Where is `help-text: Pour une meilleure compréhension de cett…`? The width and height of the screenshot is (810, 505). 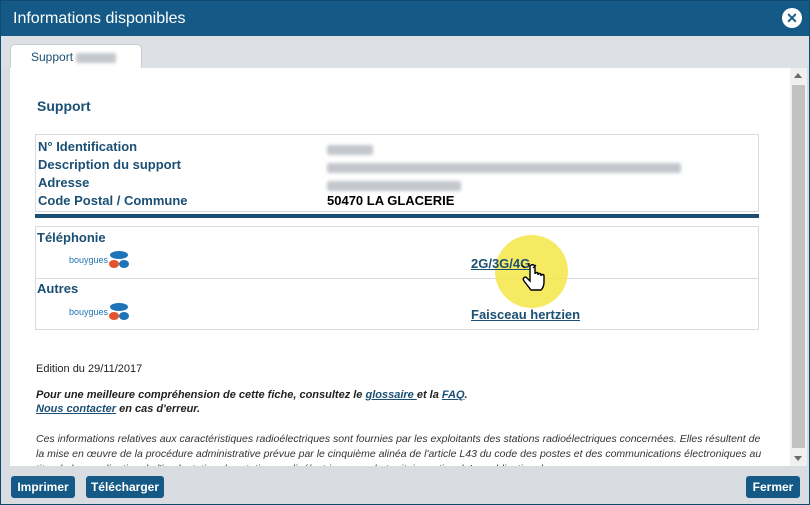
help-text: Pour une meilleure compréhension de cett… is located at coordinates (252, 402).